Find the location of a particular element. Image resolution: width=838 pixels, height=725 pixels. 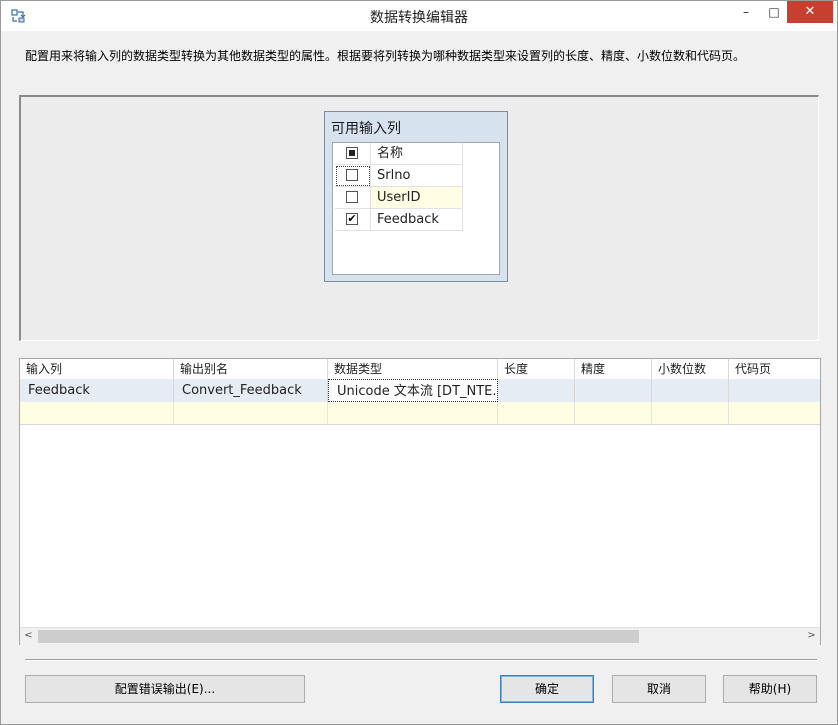

column-item-label: Srlno is located at coordinates (417, 176).